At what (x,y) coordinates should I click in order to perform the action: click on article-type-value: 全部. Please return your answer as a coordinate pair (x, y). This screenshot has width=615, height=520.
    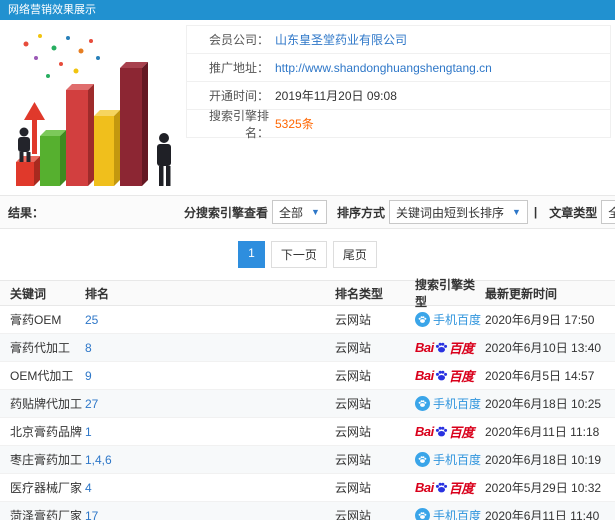
    Looking at the image, I should click on (611, 212).